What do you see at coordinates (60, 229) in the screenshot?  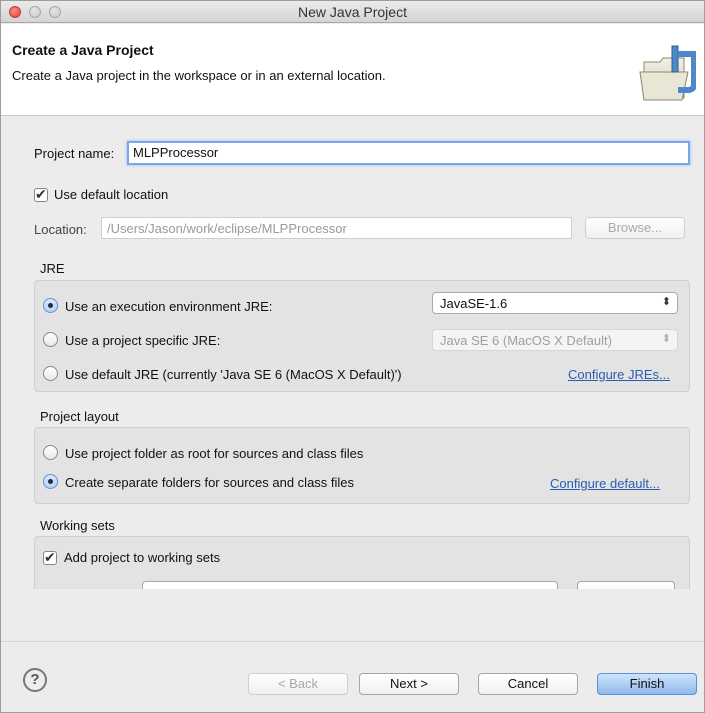 I see `location-label: Location:` at bounding box center [60, 229].